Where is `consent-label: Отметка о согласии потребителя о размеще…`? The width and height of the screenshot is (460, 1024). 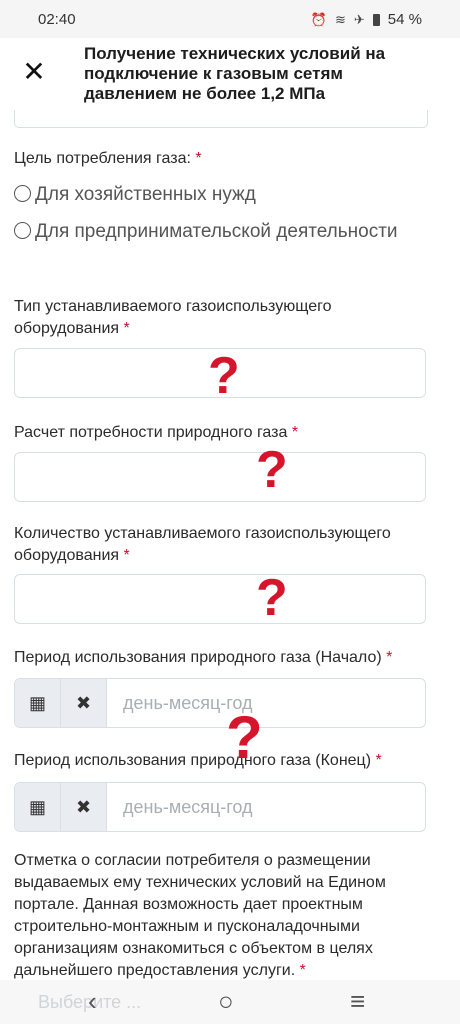
consent-label: Отметка о согласии потребителя о размеще… is located at coordinates (224, 915).